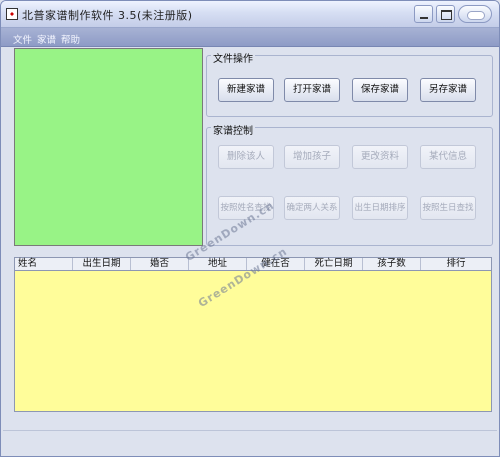 The height and width of the screenshot is (457, 500). What do you see at coordinates (102, 264) in the screenshot?
I see `column-header-birth-date: 出生日期` at bounding box center [102, 264].